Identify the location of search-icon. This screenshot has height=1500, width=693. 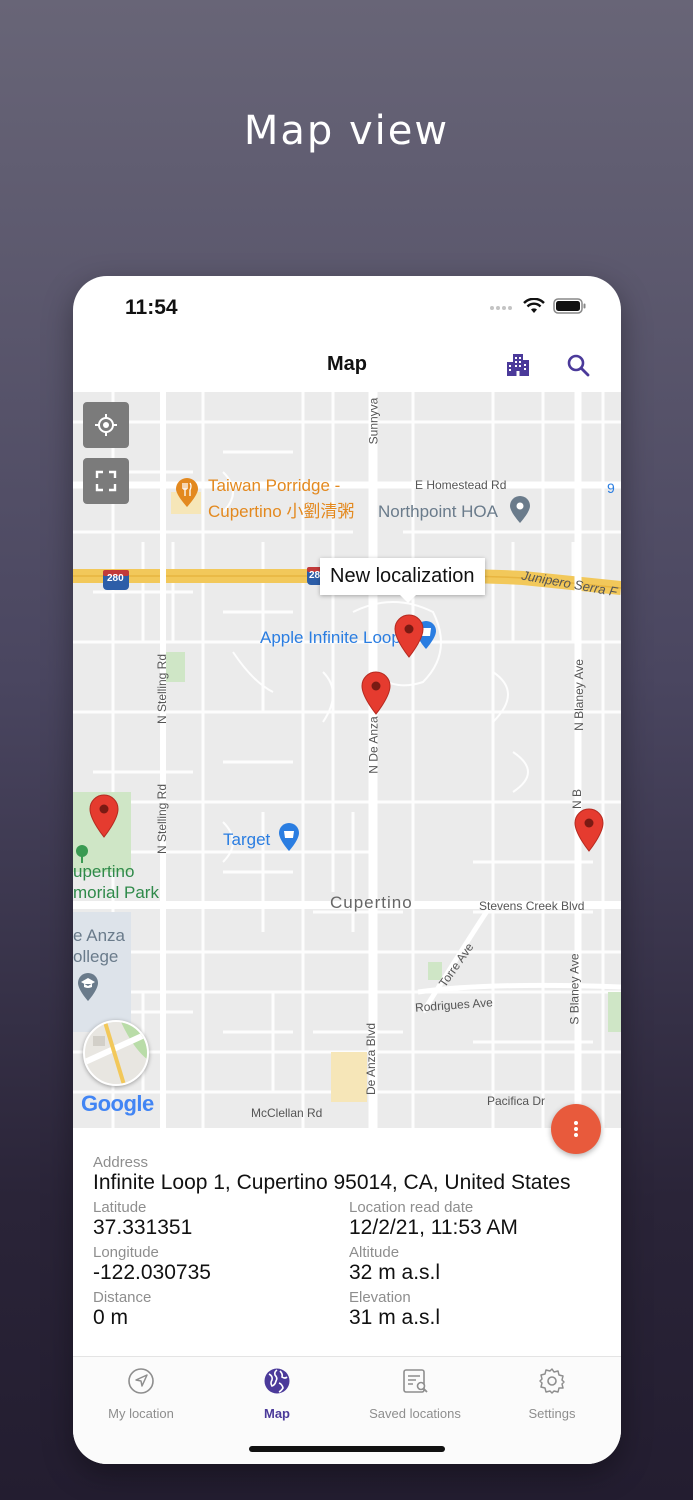
(578, 365).